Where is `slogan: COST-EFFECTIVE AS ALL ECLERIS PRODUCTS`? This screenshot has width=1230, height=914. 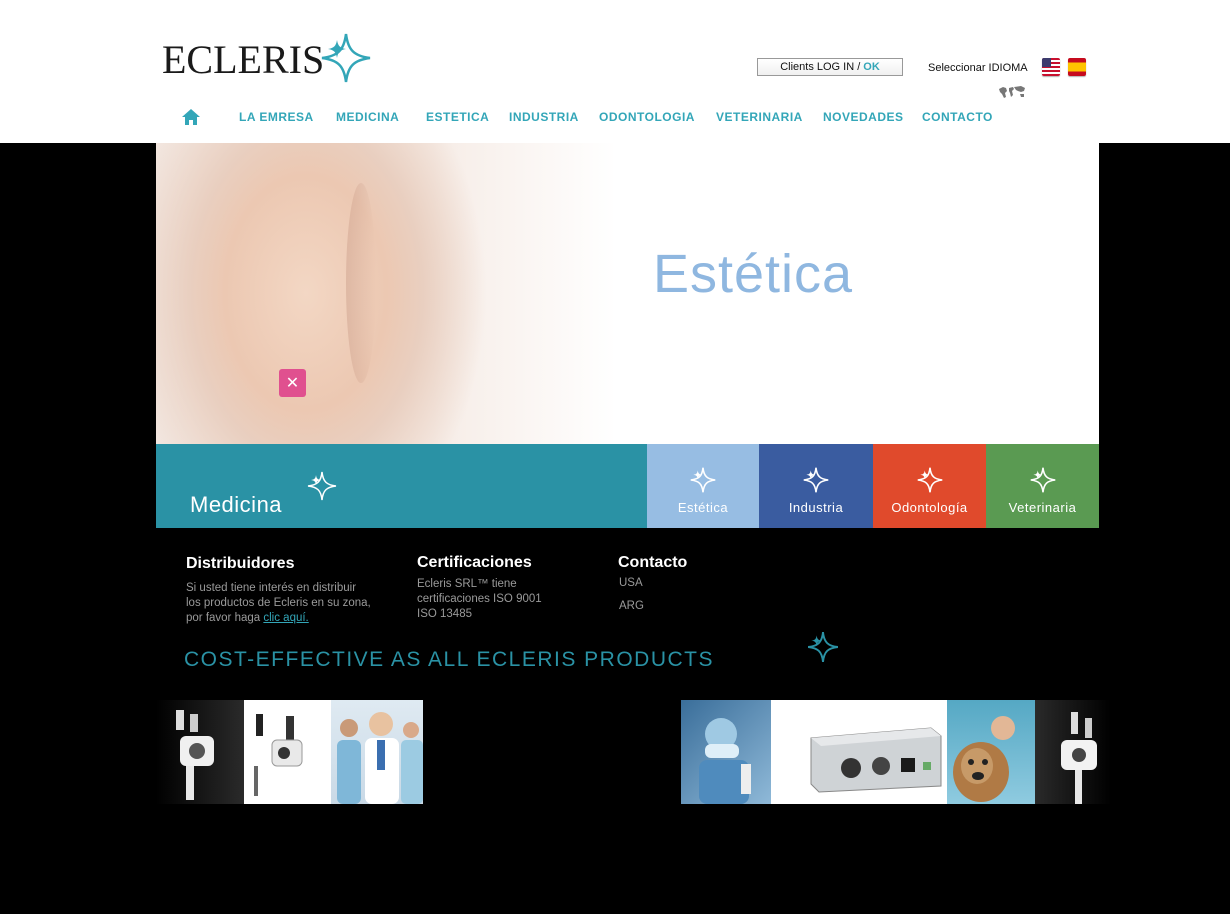 slogan: COST-EFFECTIVE AS ALL ECLERIS PRODUCTS is located at coordinates (449, 659).